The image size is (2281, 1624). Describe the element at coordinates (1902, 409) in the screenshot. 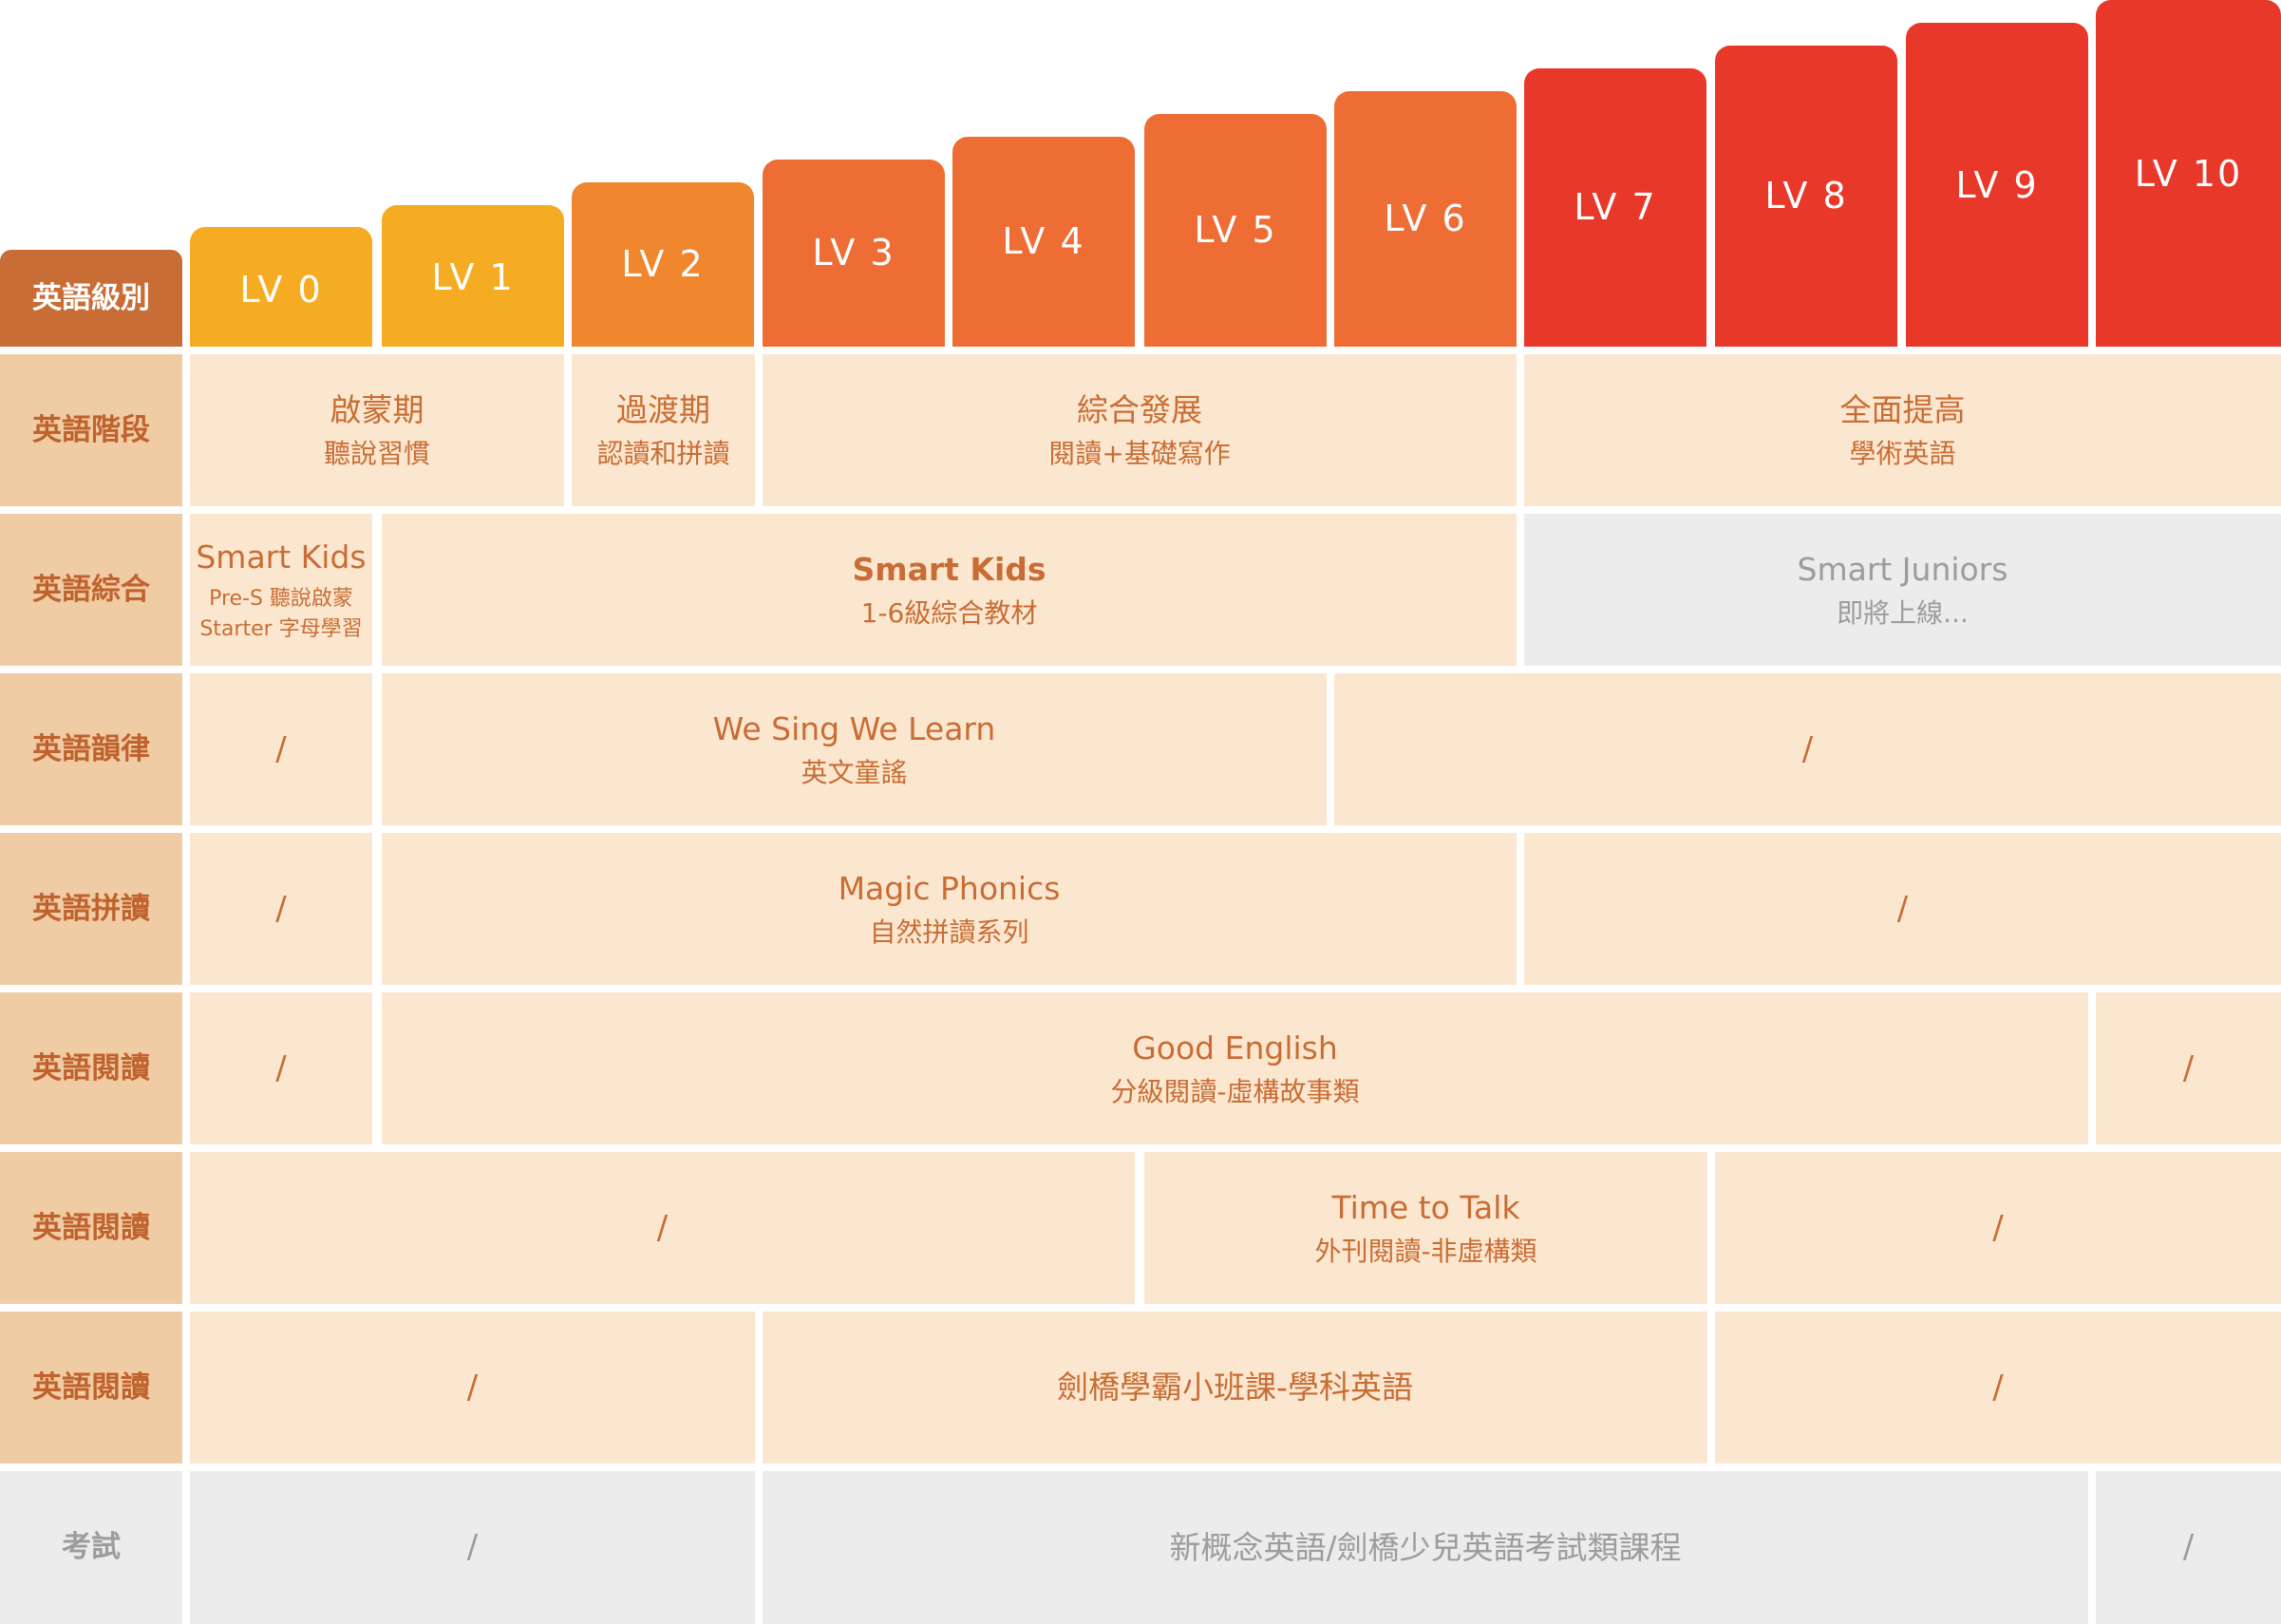

I see `stage-advanced-title: 全面提高` at that location.